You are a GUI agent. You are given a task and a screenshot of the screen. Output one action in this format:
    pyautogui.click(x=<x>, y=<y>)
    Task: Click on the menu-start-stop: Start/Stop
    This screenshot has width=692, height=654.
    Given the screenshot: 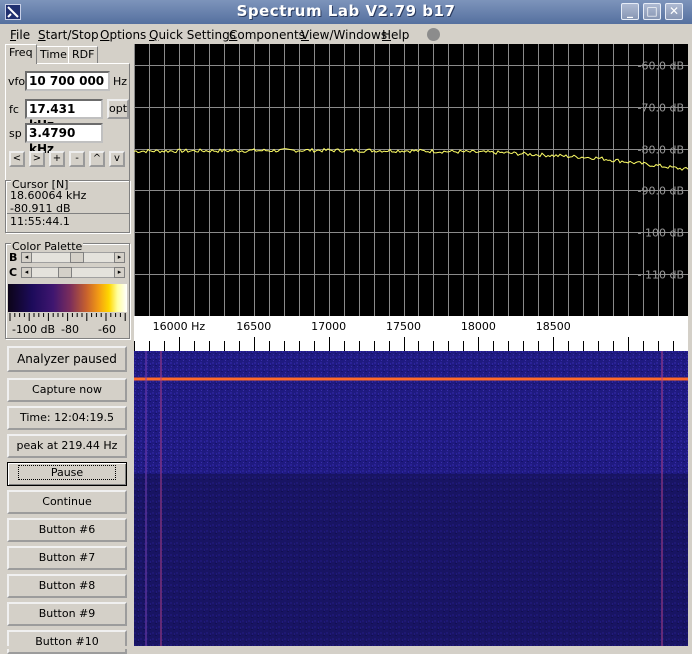 What is the action you would take?
    pyautogui.click(x=68, y=35)
    